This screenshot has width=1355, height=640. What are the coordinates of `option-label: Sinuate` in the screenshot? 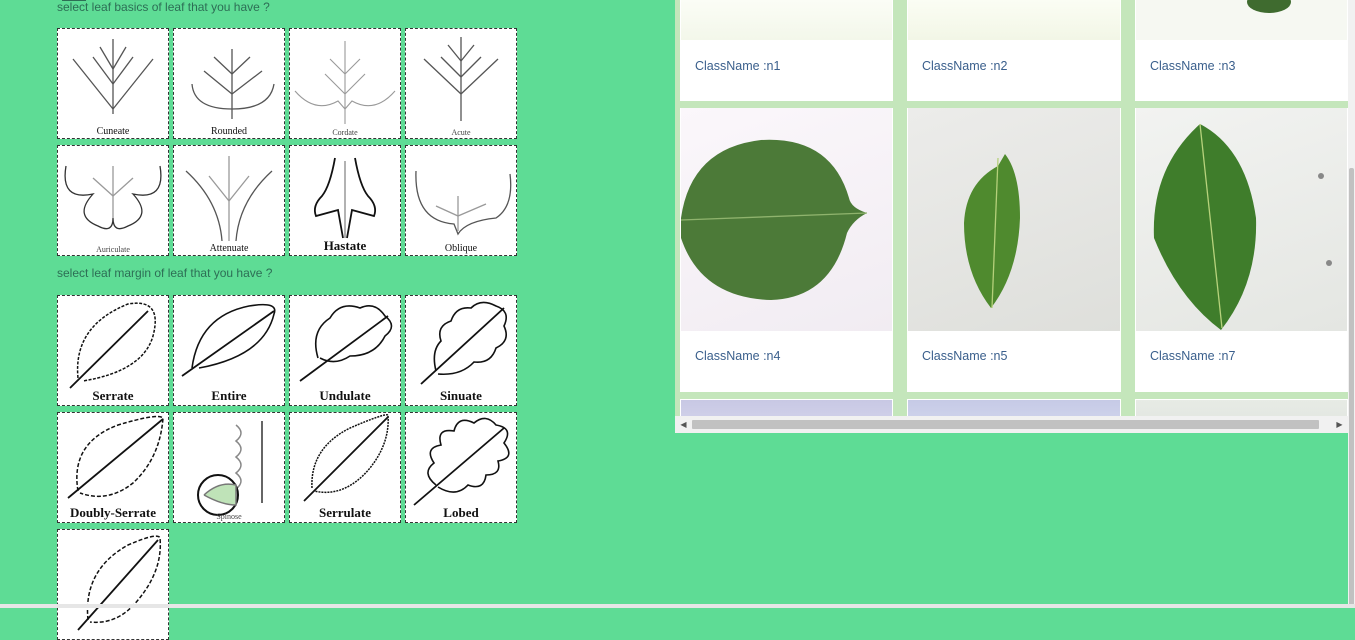 It's located at (461, 395).